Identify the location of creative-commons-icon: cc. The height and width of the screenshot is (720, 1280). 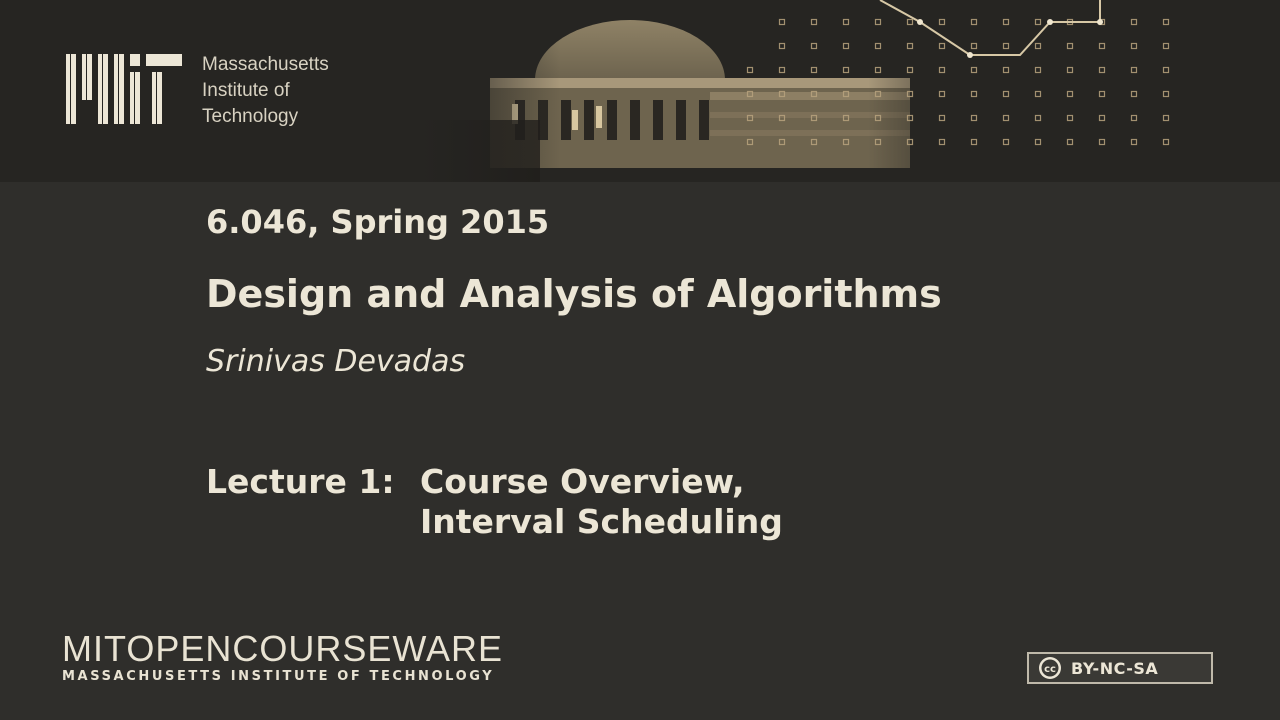
(1050, 668).